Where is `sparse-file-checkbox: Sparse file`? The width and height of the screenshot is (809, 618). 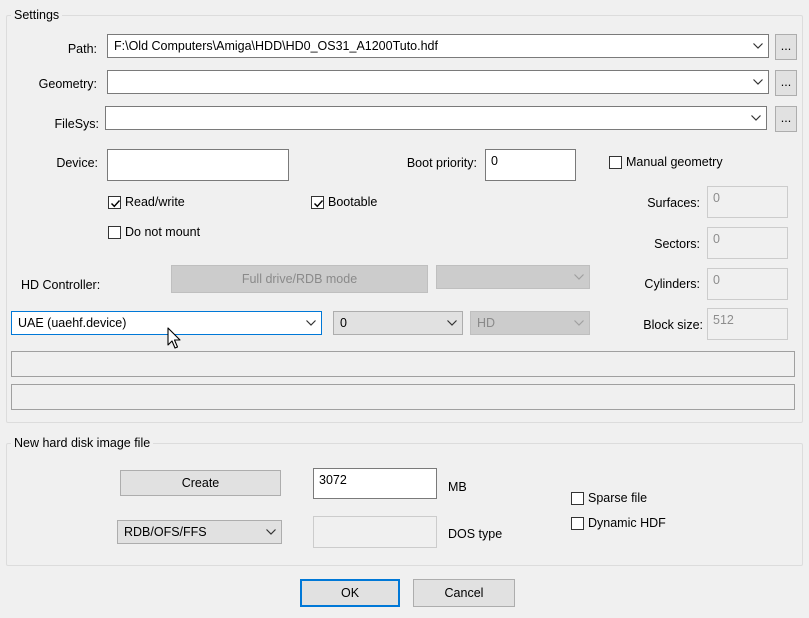 sparse-file-checkbox: Sparse file is located at coordinates (609, 498).